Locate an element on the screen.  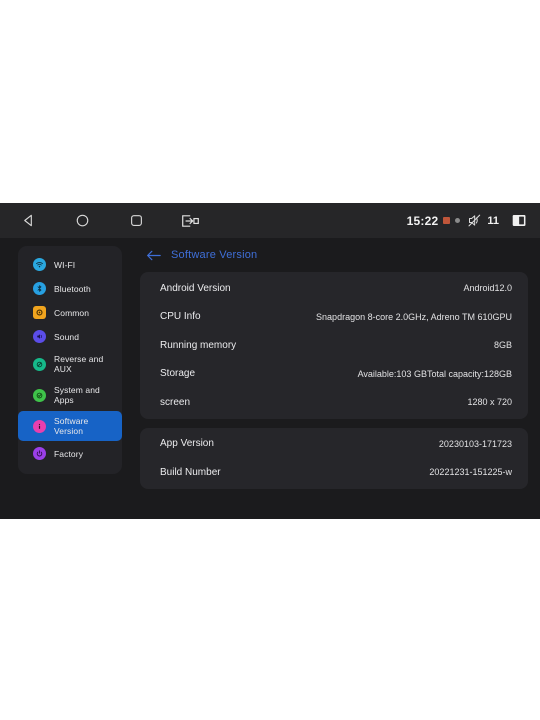
row-label: App Version is located at coordinates (187, 444).